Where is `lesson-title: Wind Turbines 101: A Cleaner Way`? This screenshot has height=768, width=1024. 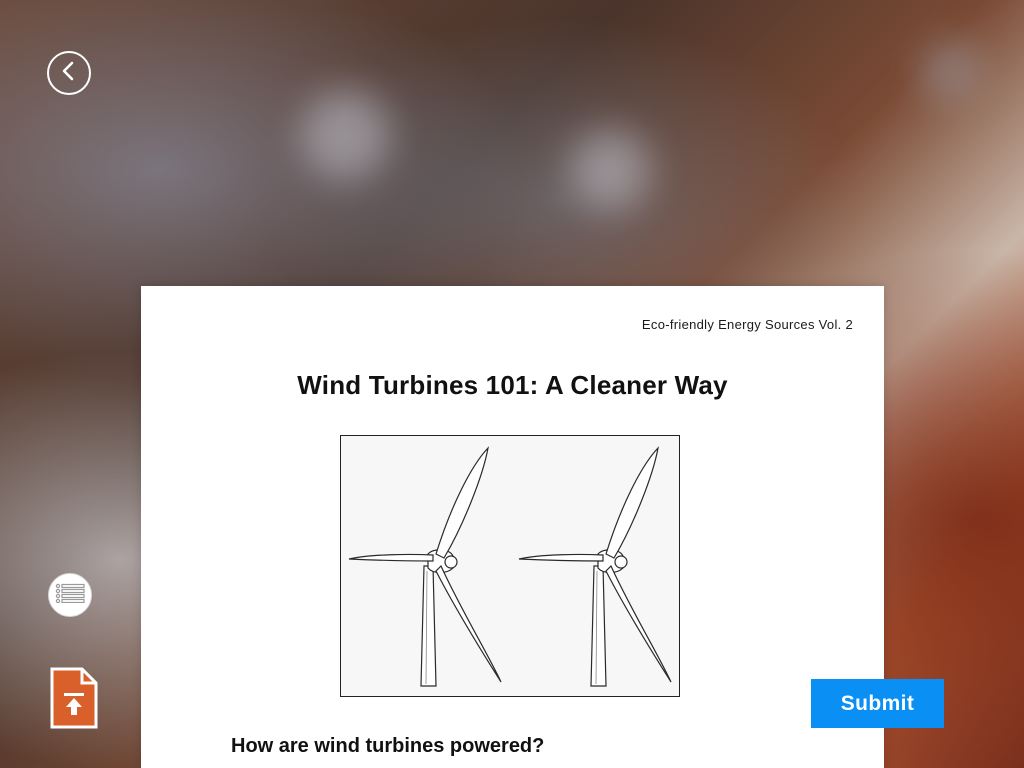
lesson-title: Wind Turbines 101: A Cleaner Way is located at coordinates (512, 385).